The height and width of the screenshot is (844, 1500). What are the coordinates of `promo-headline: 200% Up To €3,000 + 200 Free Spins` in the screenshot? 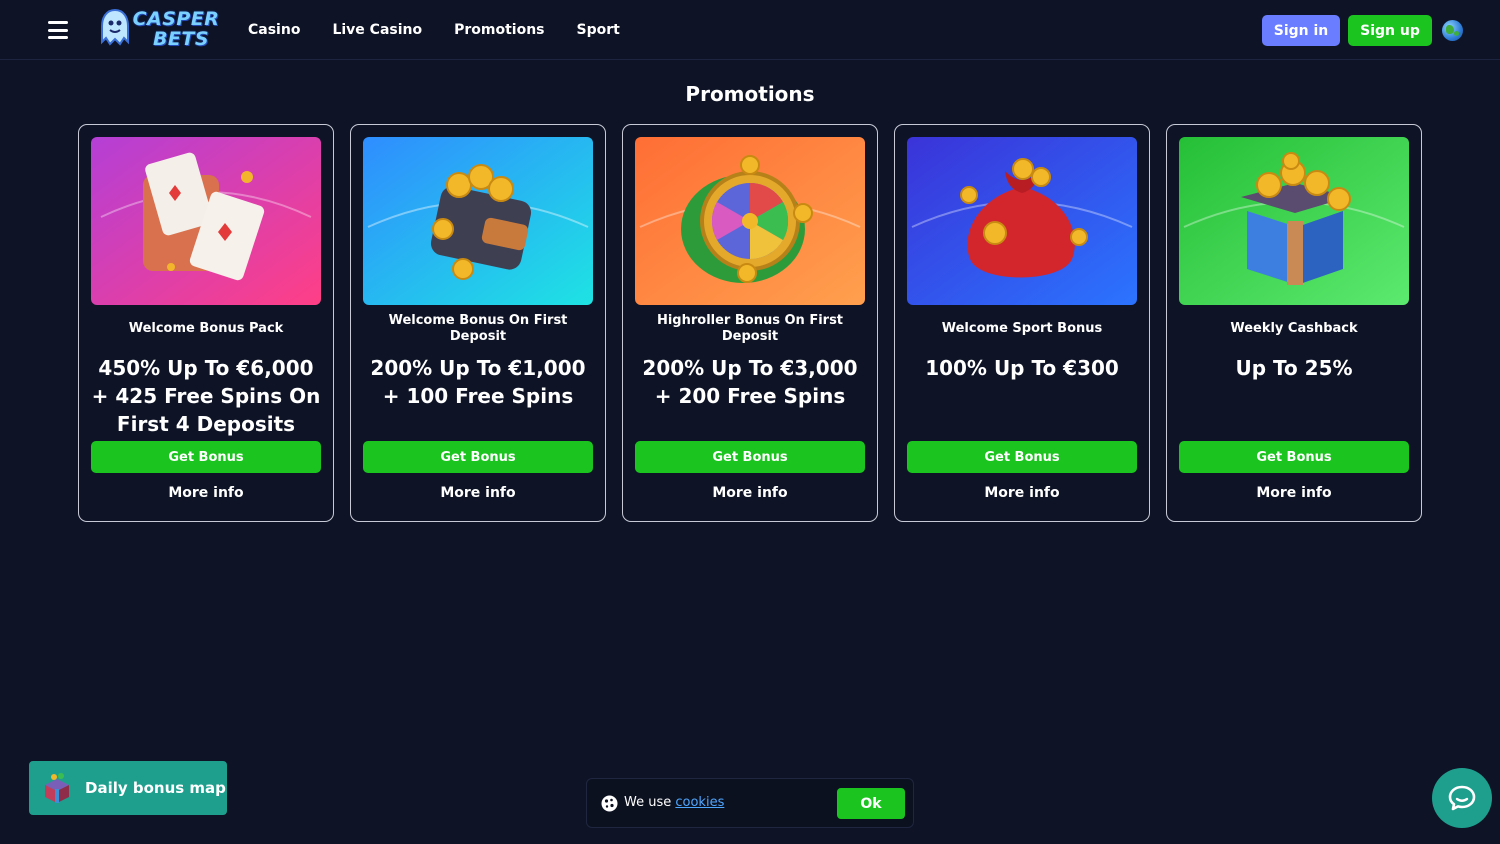 It's located at (750, 382).